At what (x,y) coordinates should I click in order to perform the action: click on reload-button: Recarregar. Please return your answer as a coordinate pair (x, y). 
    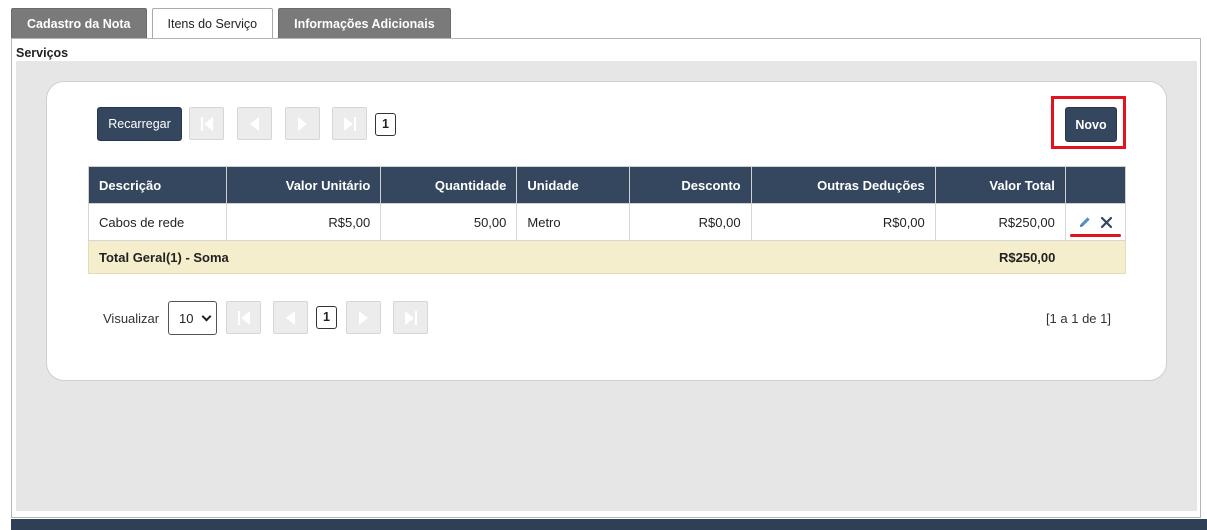
    Looking at the image, I should click on (139, 124).